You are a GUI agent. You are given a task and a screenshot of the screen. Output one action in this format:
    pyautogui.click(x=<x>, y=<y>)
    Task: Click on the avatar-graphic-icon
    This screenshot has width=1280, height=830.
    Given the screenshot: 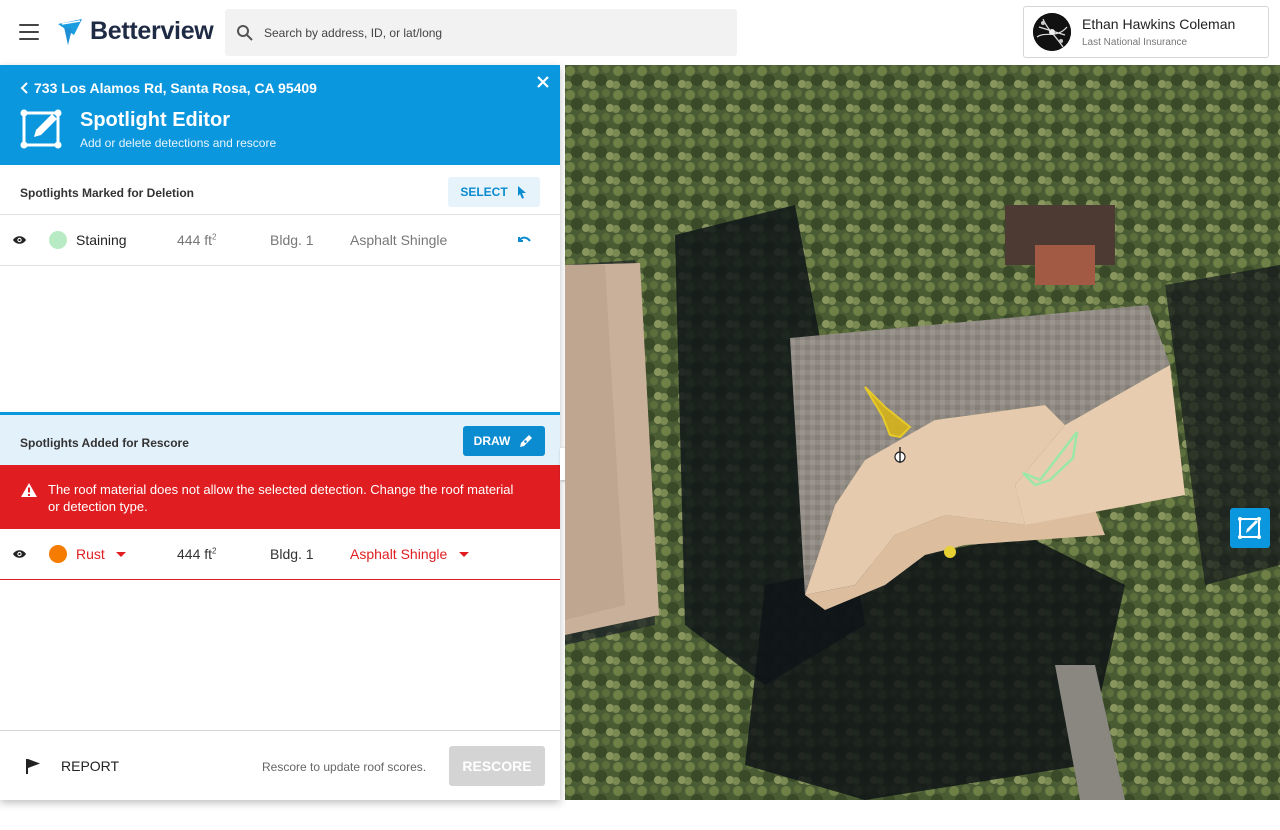 What is the action you would take?
    pyautogui.click(x=1052, y=32)
    